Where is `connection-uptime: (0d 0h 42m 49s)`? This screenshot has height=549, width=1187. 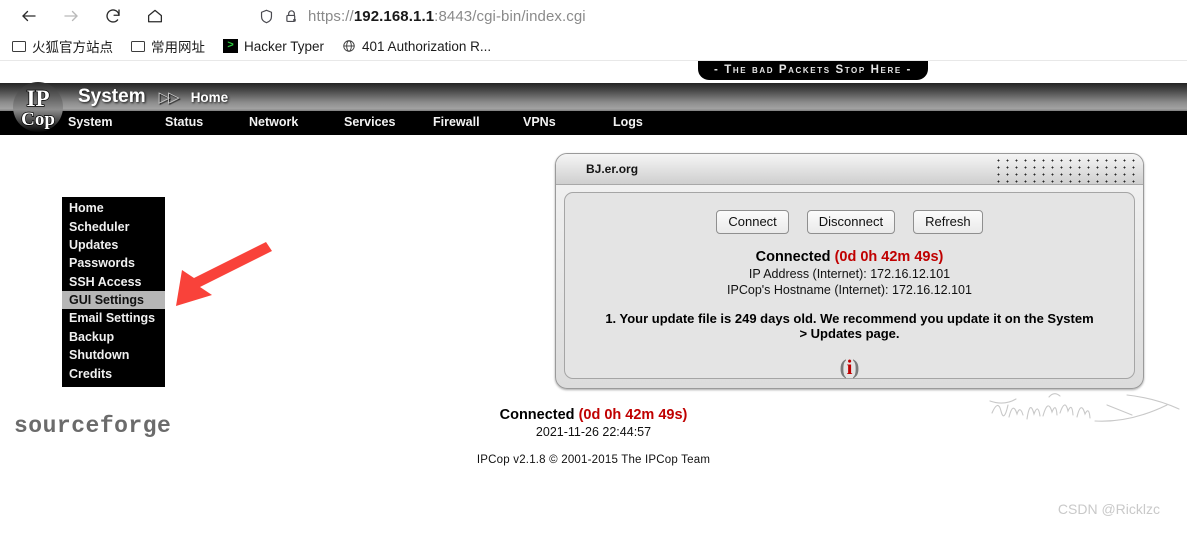 connection-uptime: (0d 0h 42m 49s) is located at coordinates (889, 257).